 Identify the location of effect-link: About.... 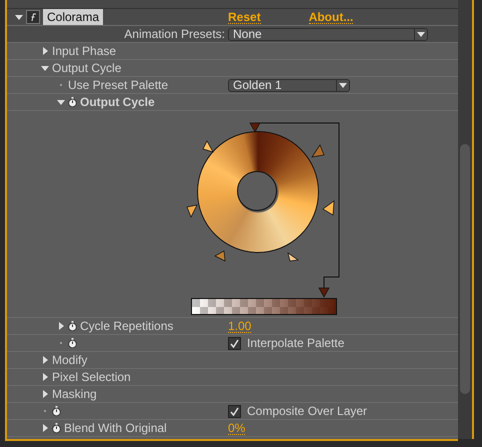
(331, 17).